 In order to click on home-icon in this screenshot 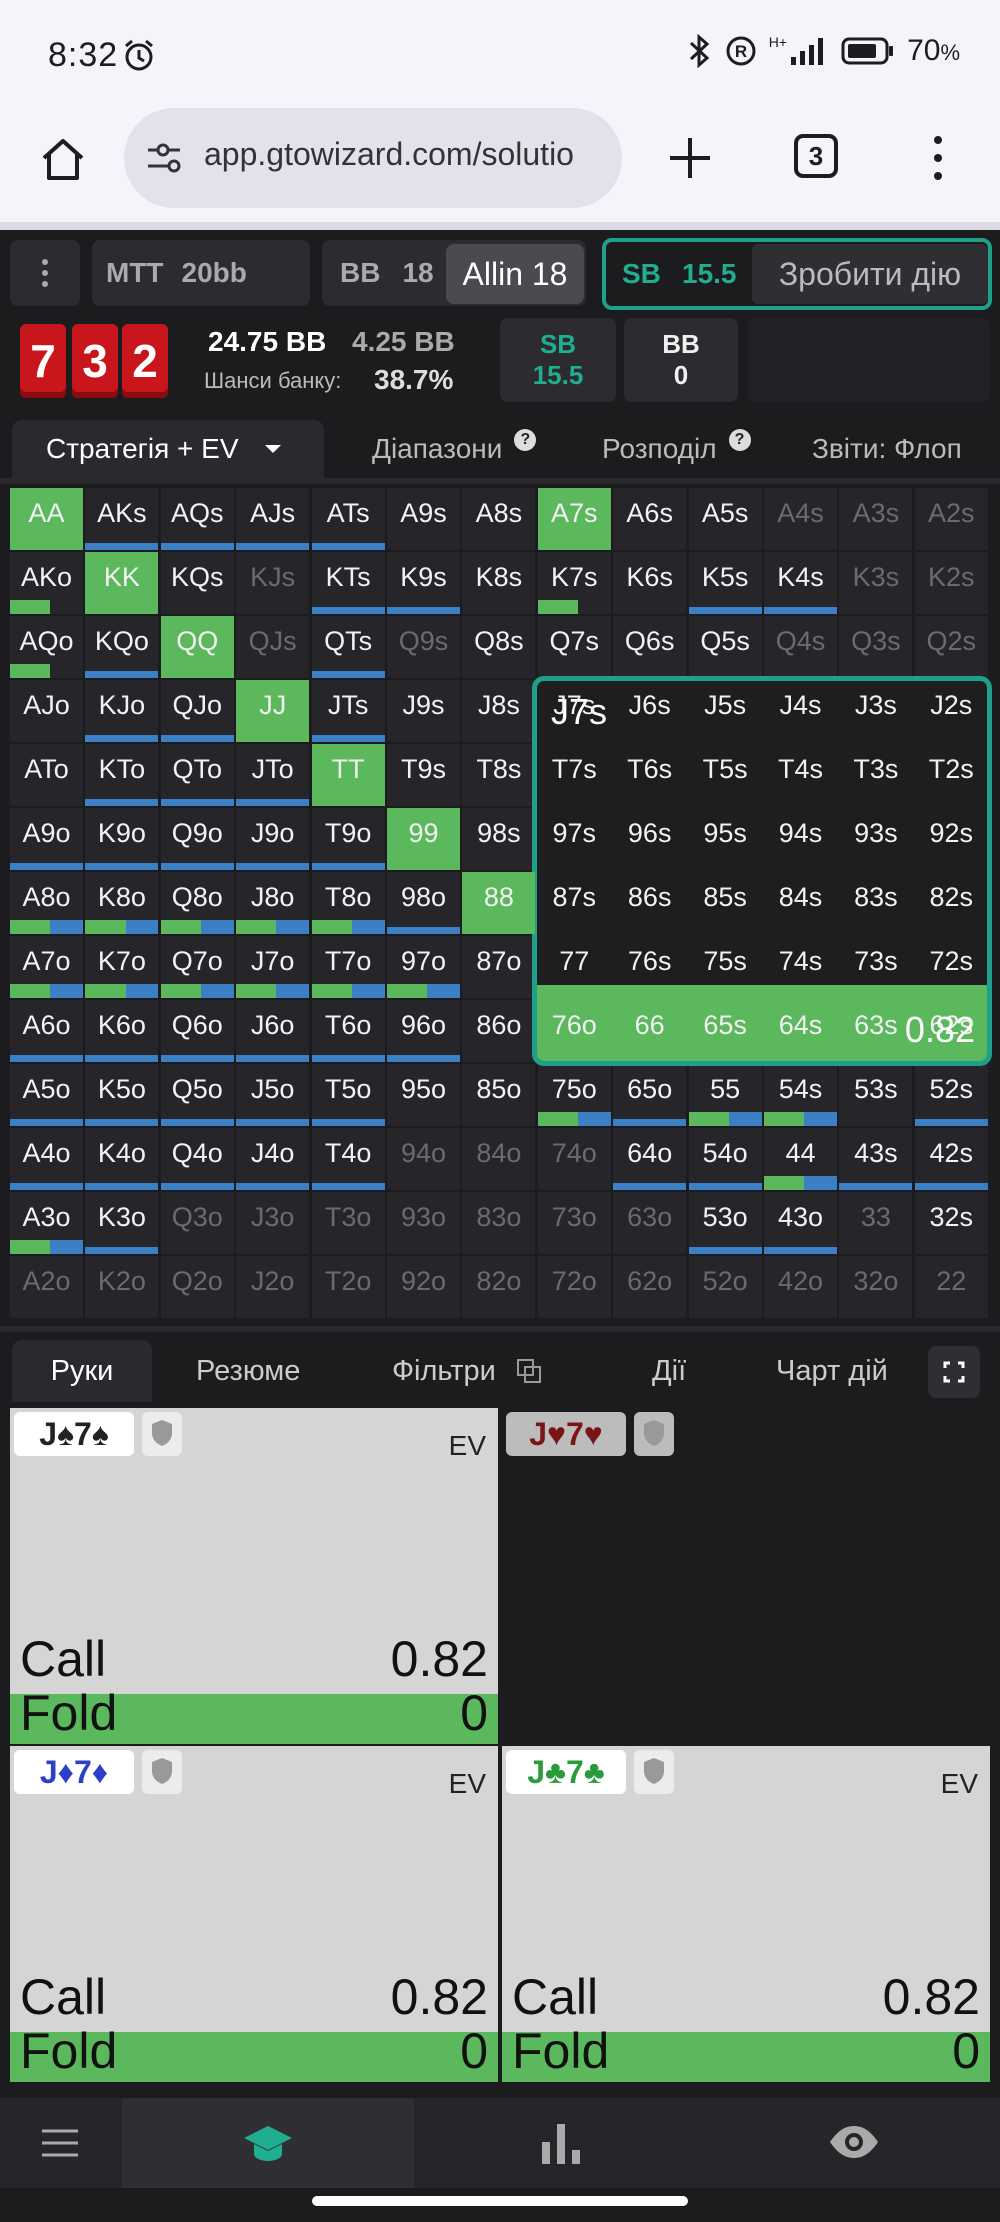, I will do `click(63, 159)`.